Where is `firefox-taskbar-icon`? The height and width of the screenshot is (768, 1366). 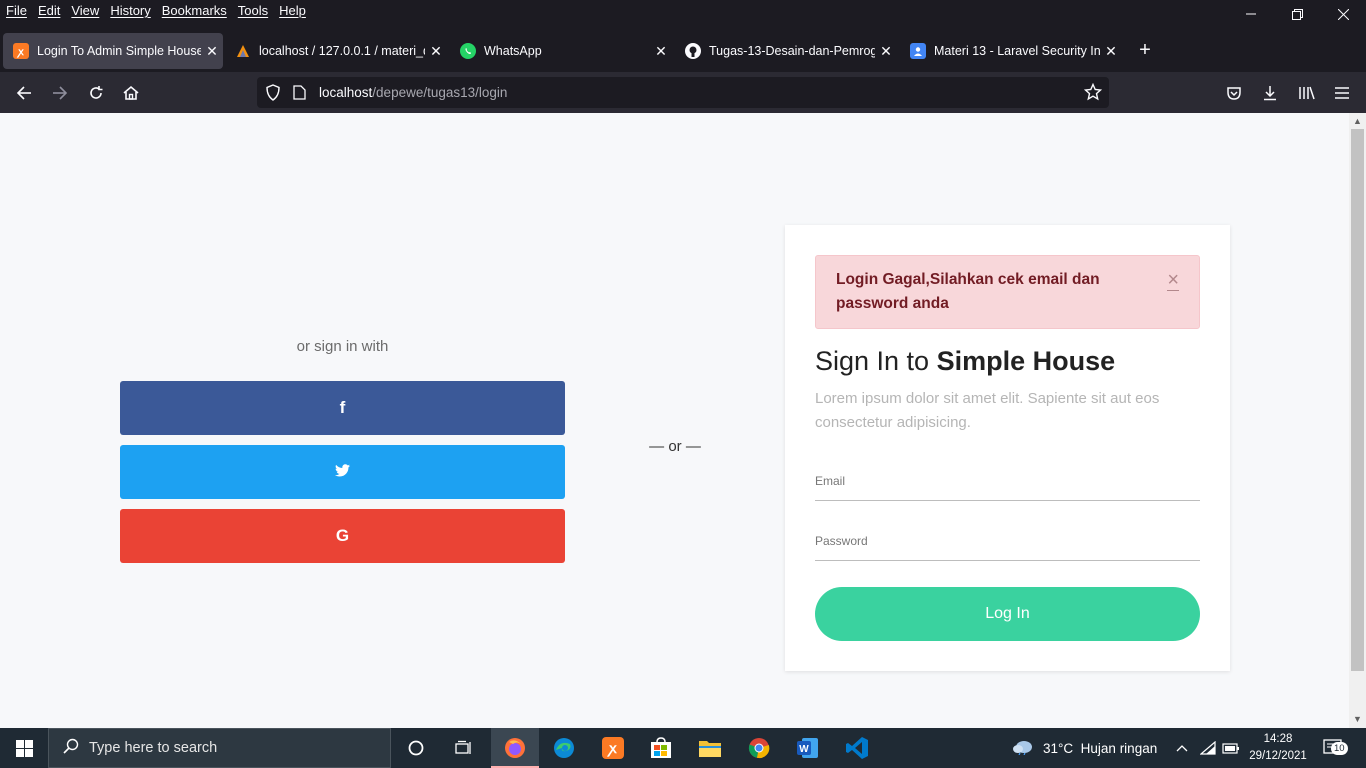 firefox-taskbar-icon is located at coordinates (515, 748).